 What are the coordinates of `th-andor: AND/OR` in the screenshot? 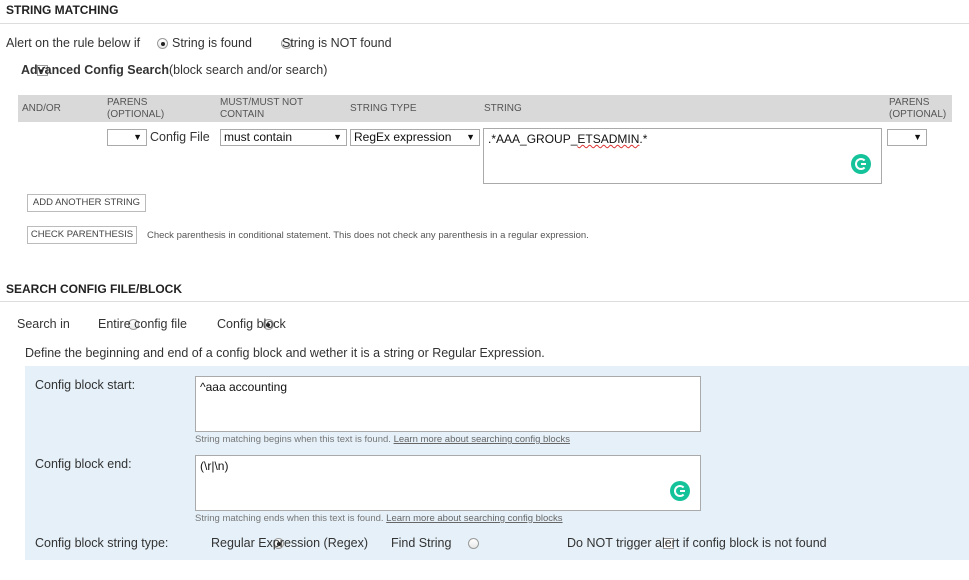 It's located at (41, 108).